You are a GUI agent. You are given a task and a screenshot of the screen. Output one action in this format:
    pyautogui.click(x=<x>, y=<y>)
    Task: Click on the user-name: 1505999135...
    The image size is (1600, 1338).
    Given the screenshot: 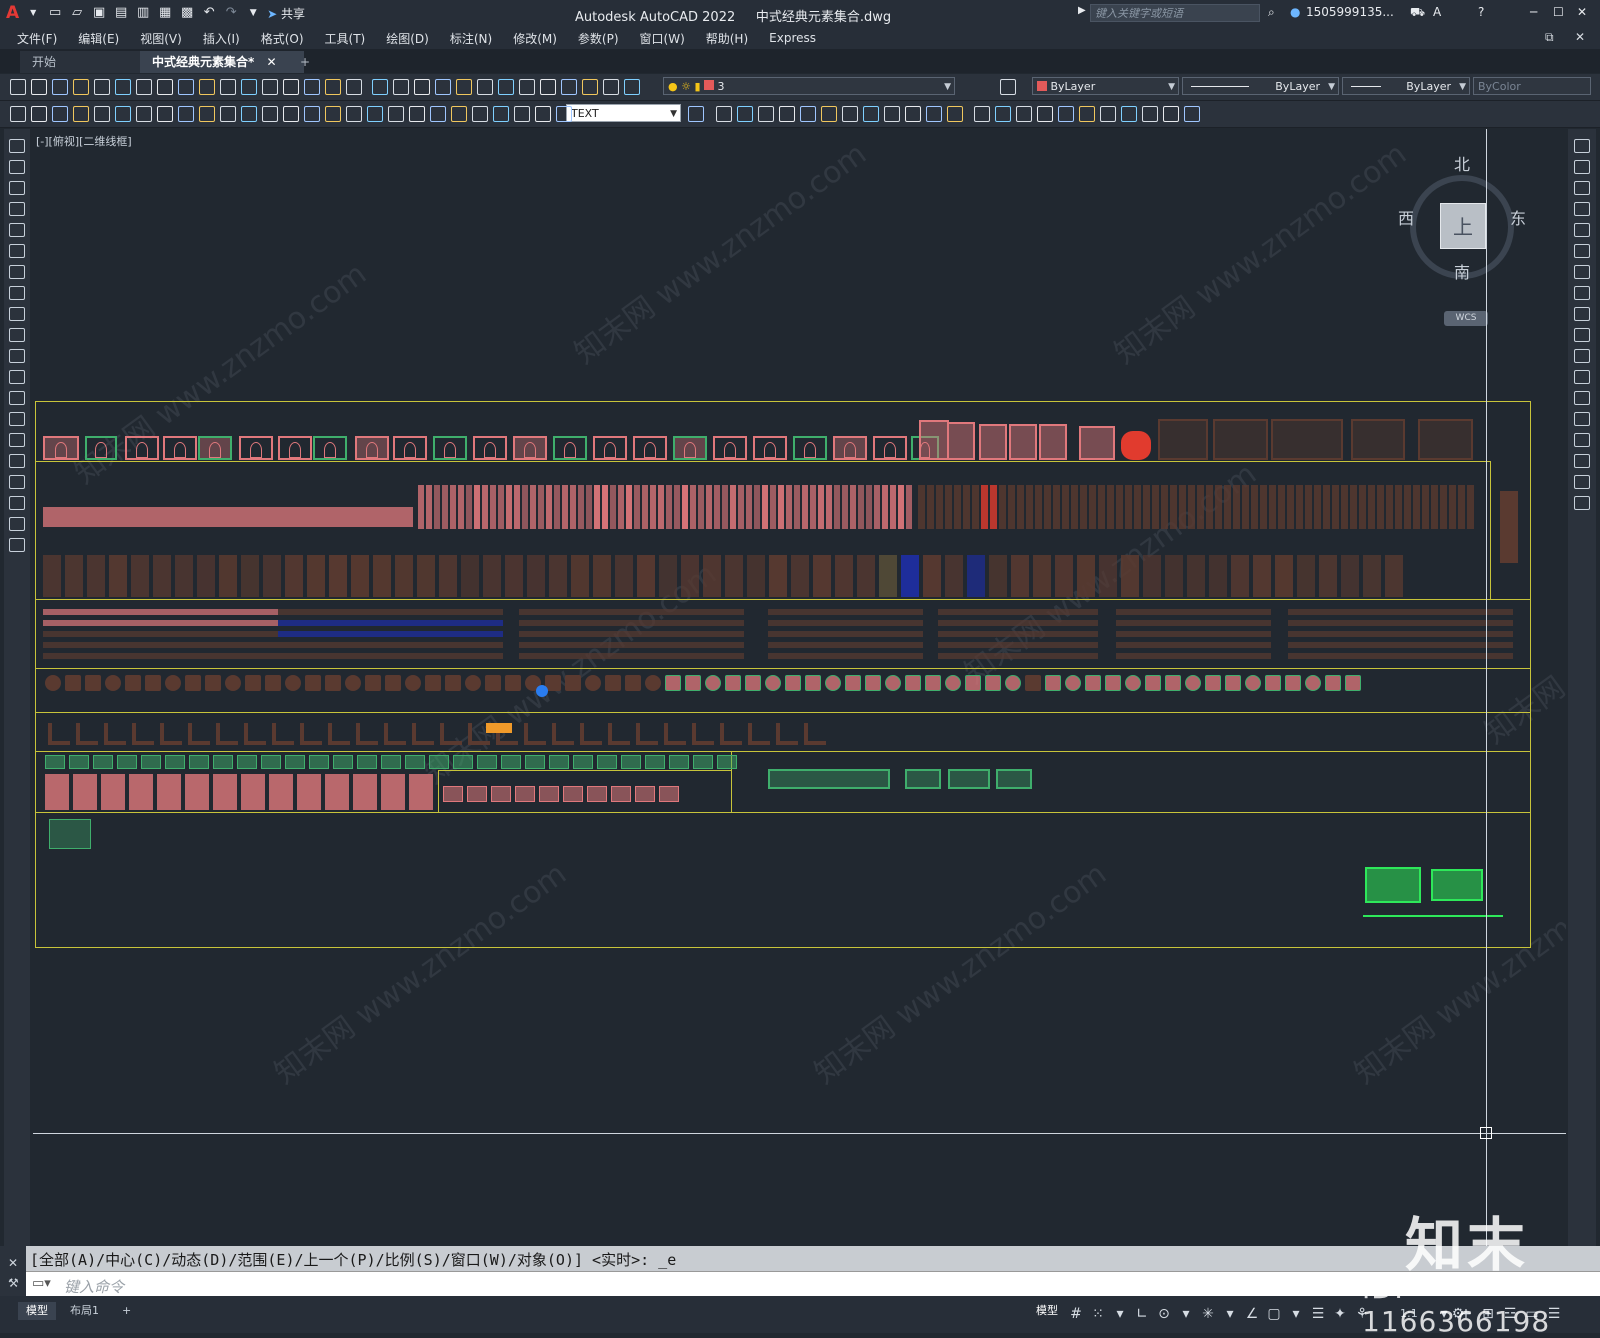 What is the action you would take?
    pyautogui.click(x=1350, y=12)
    